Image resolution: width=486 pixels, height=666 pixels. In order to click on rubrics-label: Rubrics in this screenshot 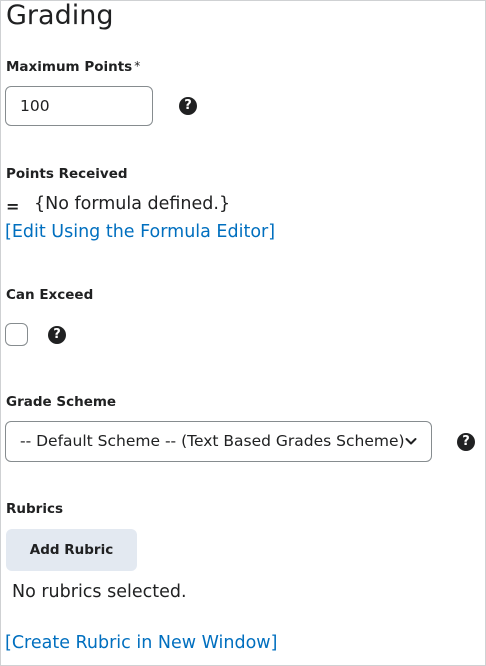, I will do `click(34, 509)`.